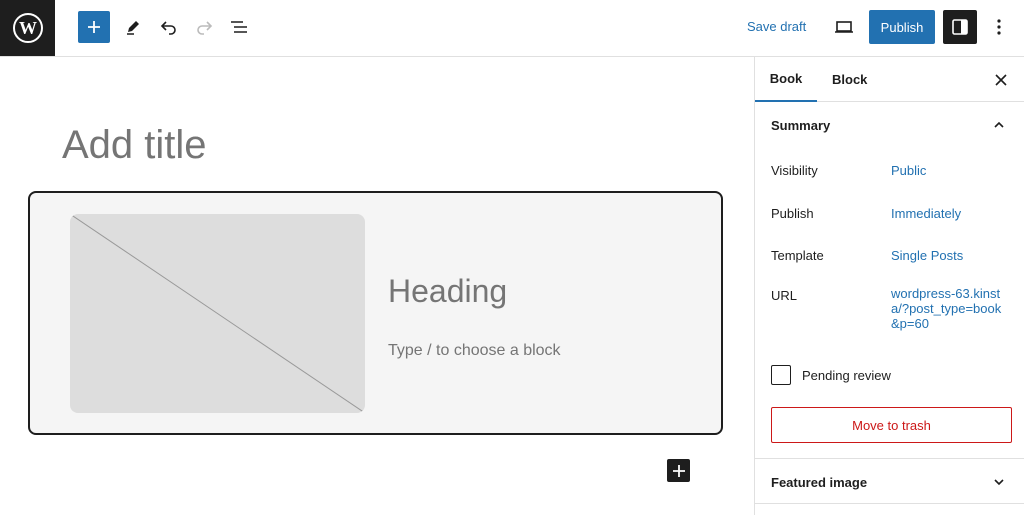 This screenshot has height=515, width=1024. What do you see at coordinates (474, 351) in the screenshot?
I see `paragraph-block: Type / to choose a block` at bounding box center [474, 351].